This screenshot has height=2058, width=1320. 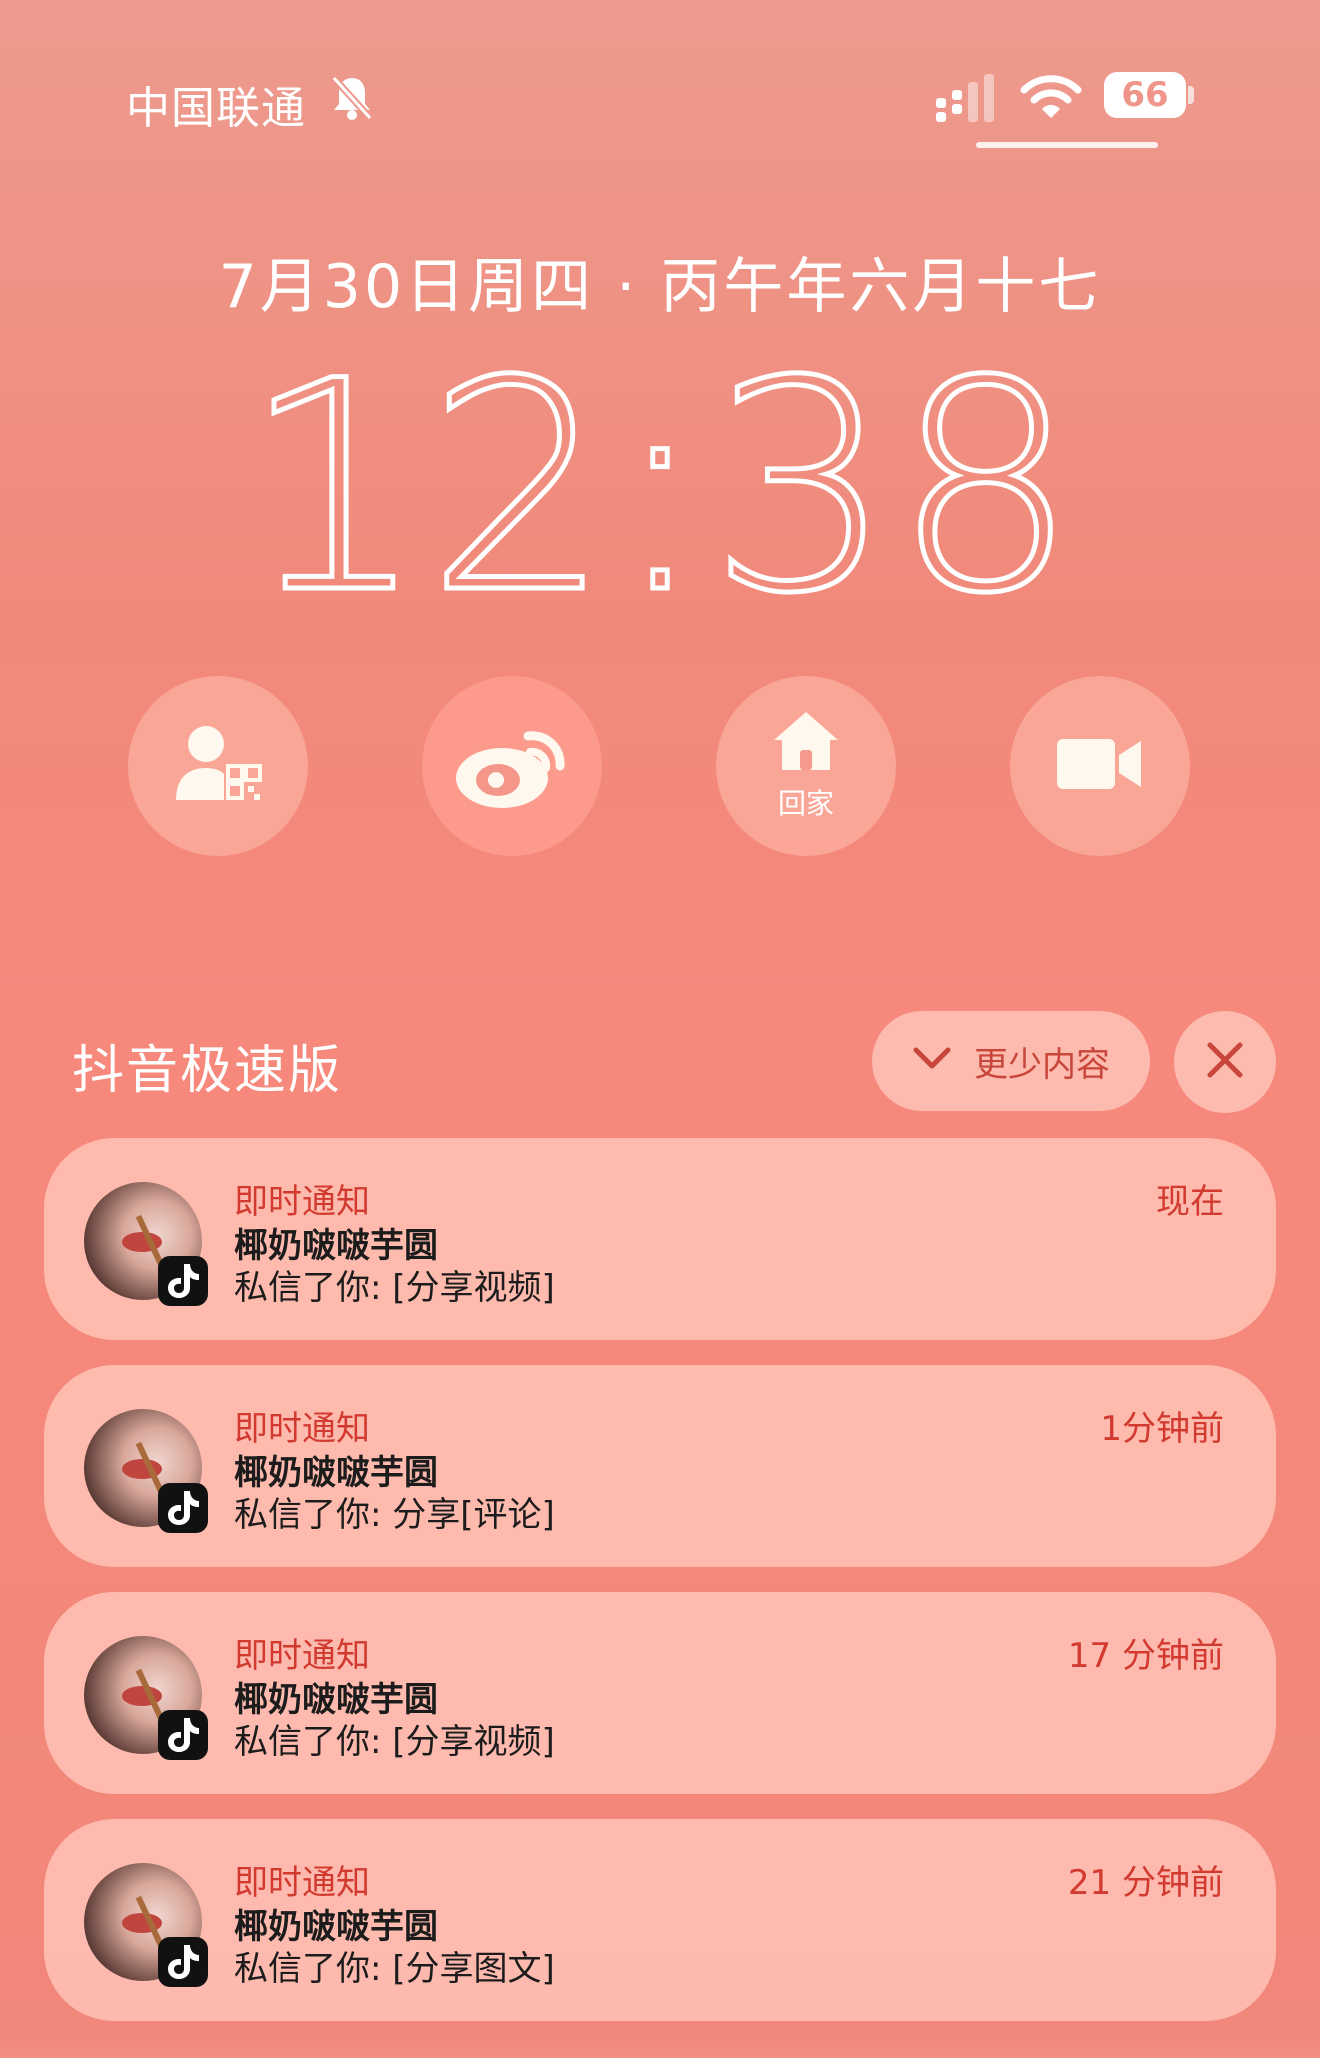 I want to click on lockscreen-date: 7月30日周四 · 丙午年六月十七, so click(x=660, y=287).